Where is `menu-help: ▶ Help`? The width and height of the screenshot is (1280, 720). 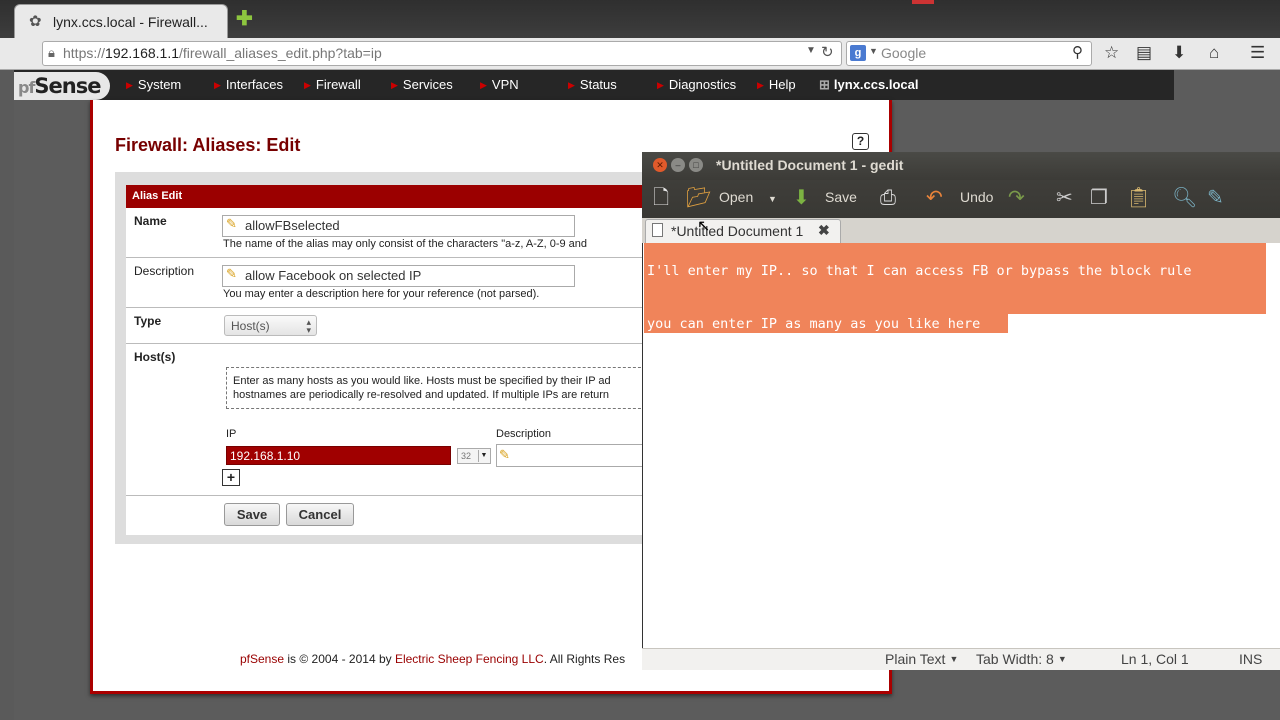
menu-help: ▶ Help is located at coordinates (776, 84).